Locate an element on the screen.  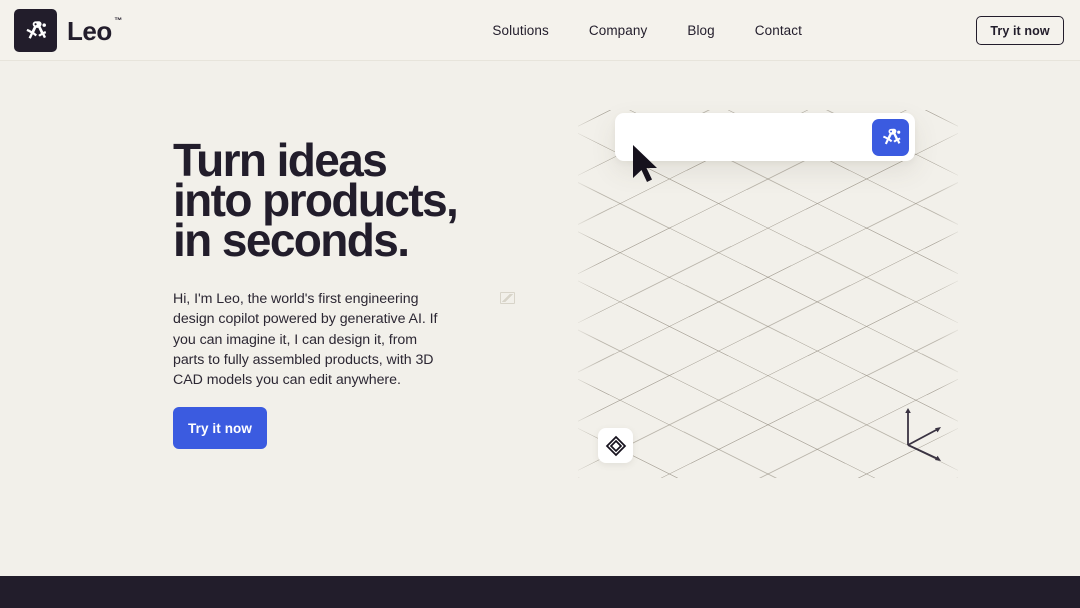
brand-name-text: Leo is located at coordinates (89, 30).